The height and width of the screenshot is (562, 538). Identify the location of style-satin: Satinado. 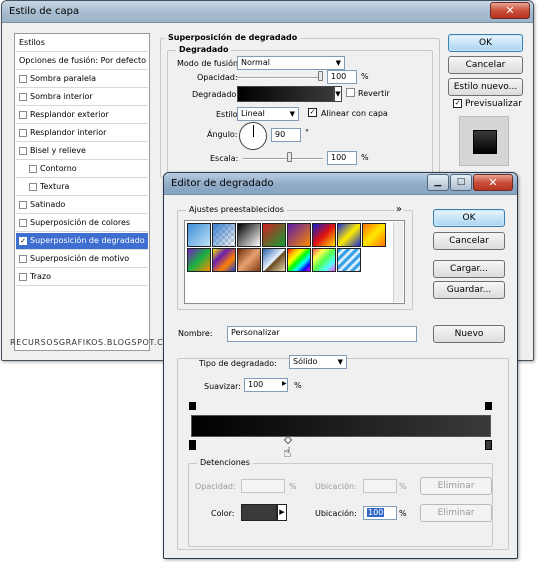
(82, 205).